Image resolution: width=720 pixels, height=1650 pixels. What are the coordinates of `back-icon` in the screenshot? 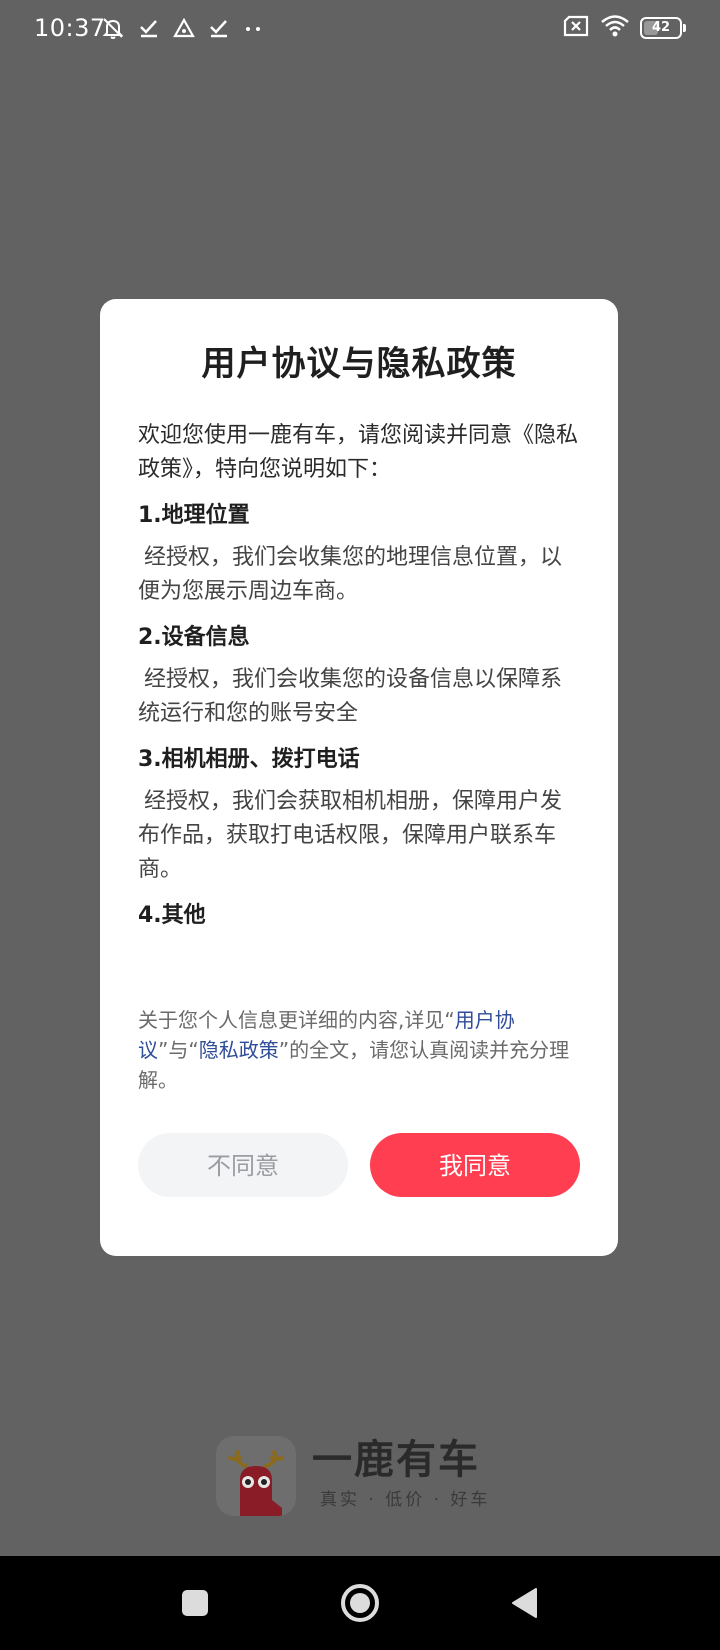 It's located at (525, 1603).